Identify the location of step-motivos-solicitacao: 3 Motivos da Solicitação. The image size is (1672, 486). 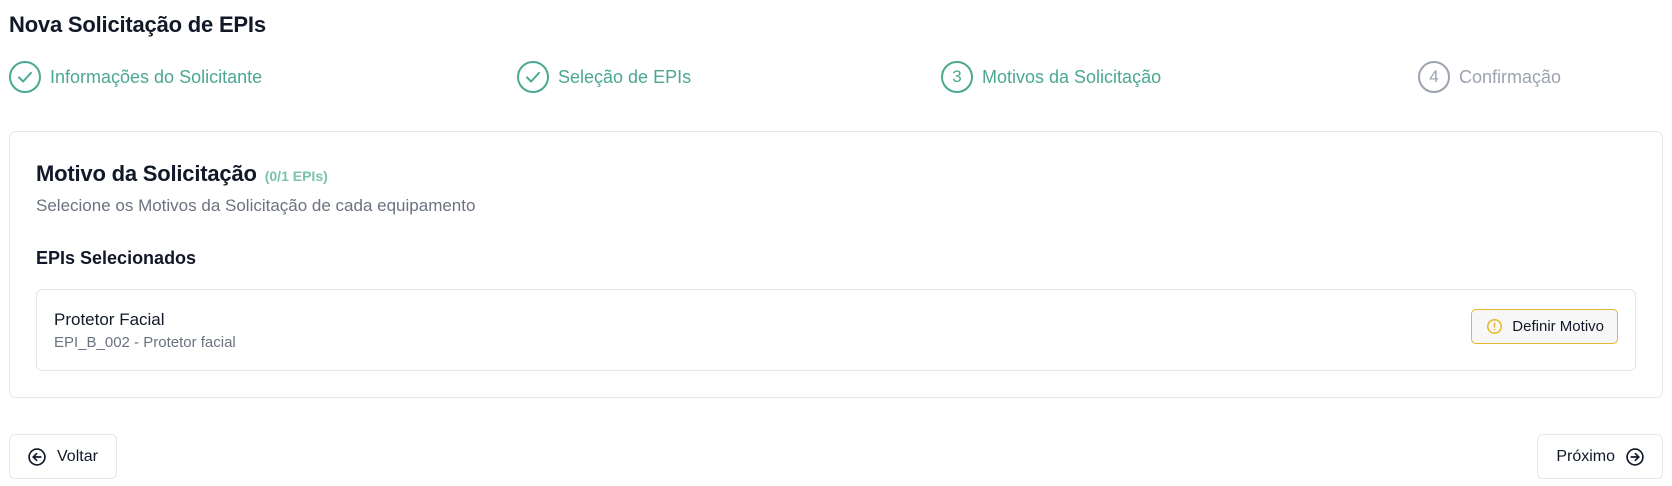
(1051, 77).